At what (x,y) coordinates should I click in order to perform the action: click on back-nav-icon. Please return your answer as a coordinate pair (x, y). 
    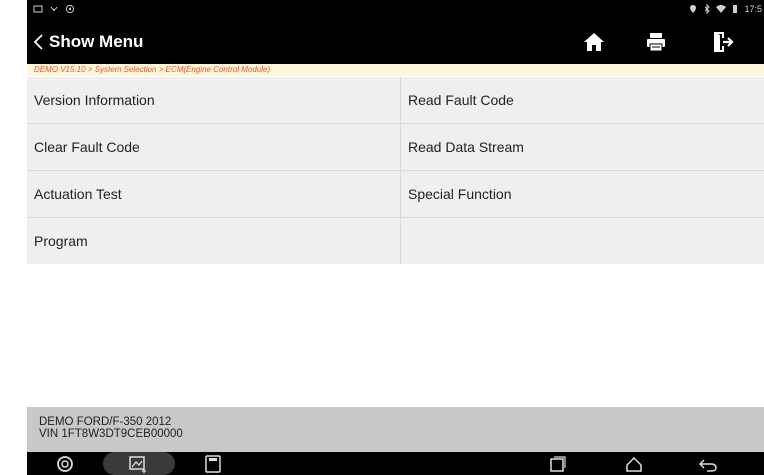
    Looking at the image, I should click on (708, 464).